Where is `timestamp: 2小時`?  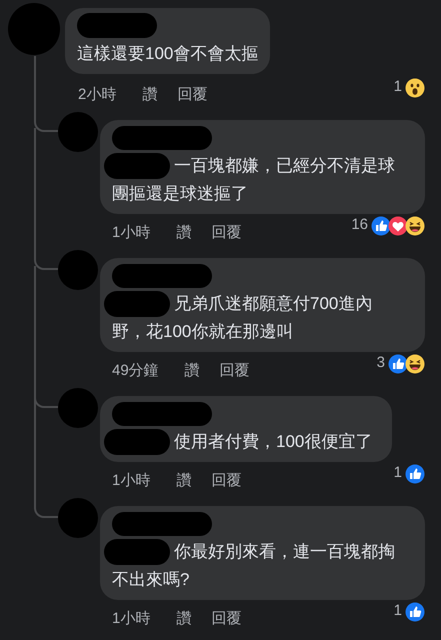 timestamp: 2小時 is located at coordinates (97, 95).